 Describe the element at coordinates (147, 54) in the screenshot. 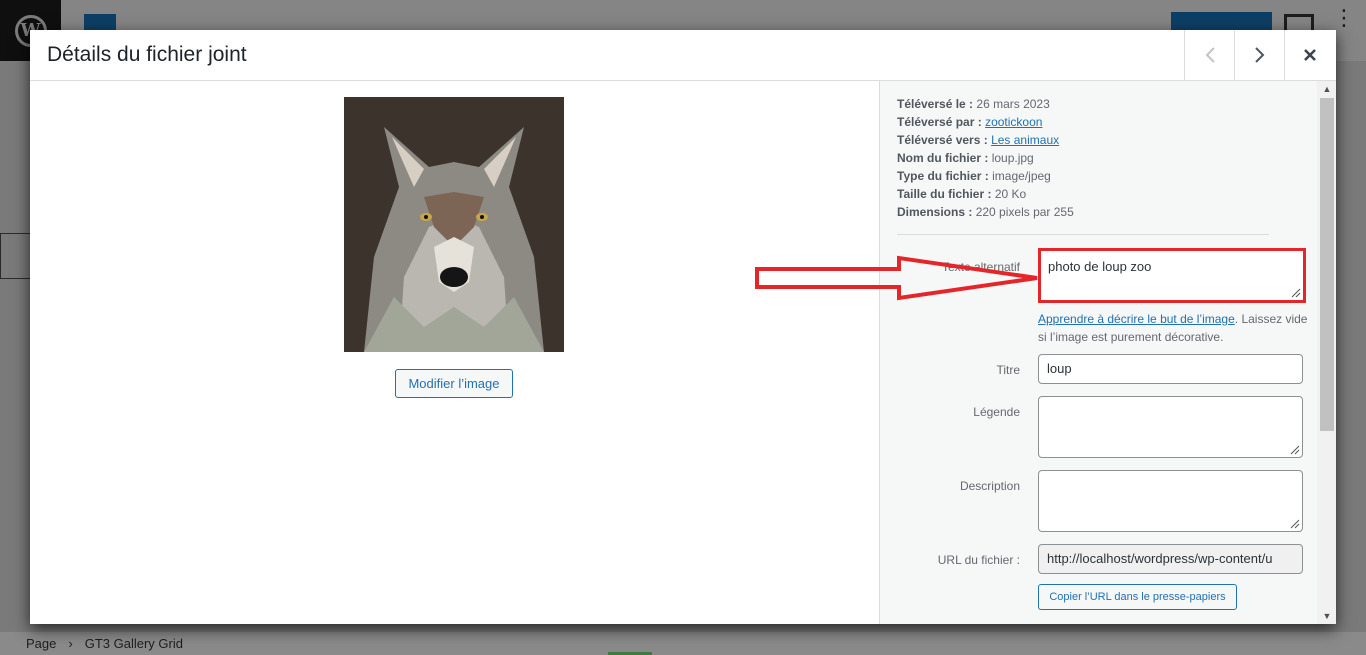

I see `modal-title: Détails du fichier joint` at that location.